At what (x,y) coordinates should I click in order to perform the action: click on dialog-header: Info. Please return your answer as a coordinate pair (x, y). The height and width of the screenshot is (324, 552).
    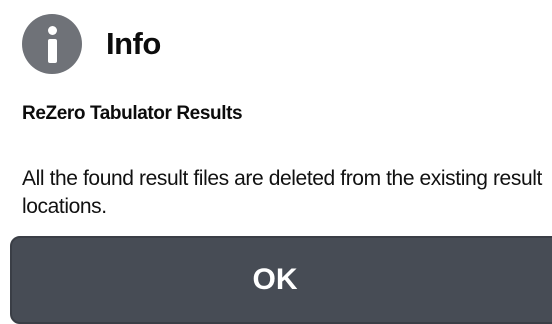
    Looking at the image, I should click on (91, 44).